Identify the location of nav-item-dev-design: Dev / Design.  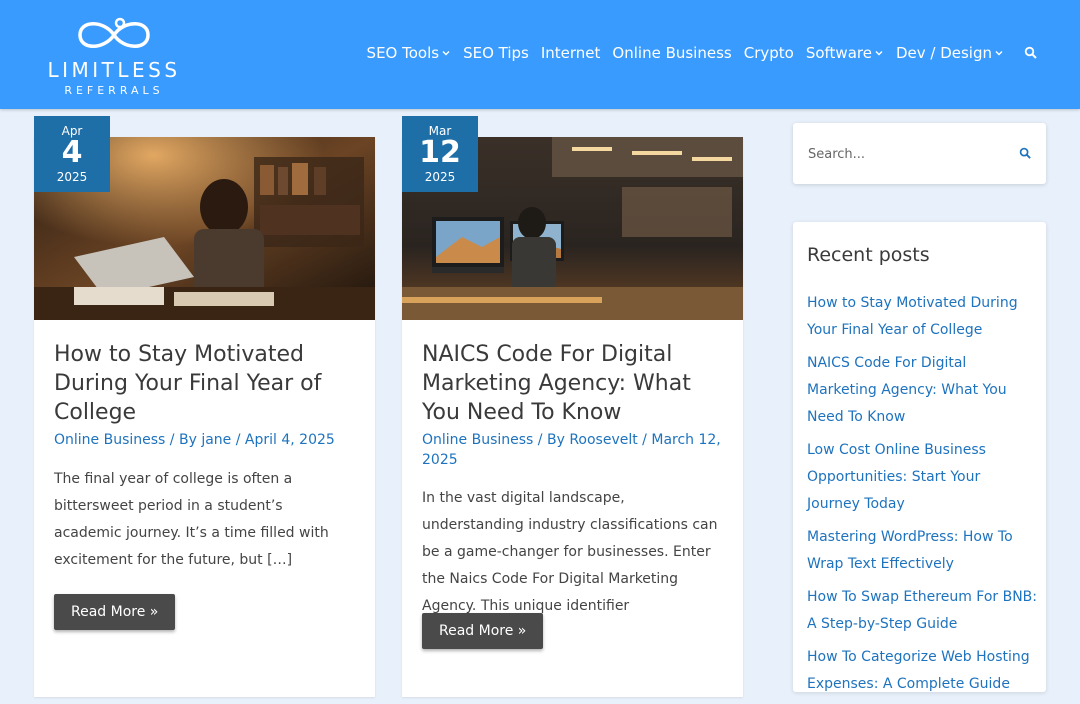
(950, 53).